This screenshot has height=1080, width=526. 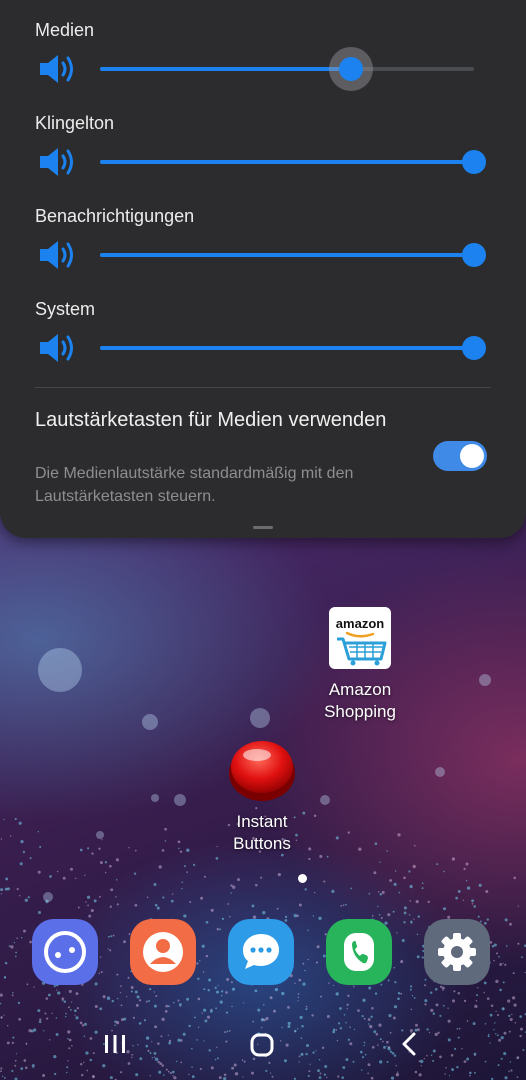 What do you see at coordinates (359, 952) in the screenshot?
I see `phone-app` at bounding box center [359, 952].